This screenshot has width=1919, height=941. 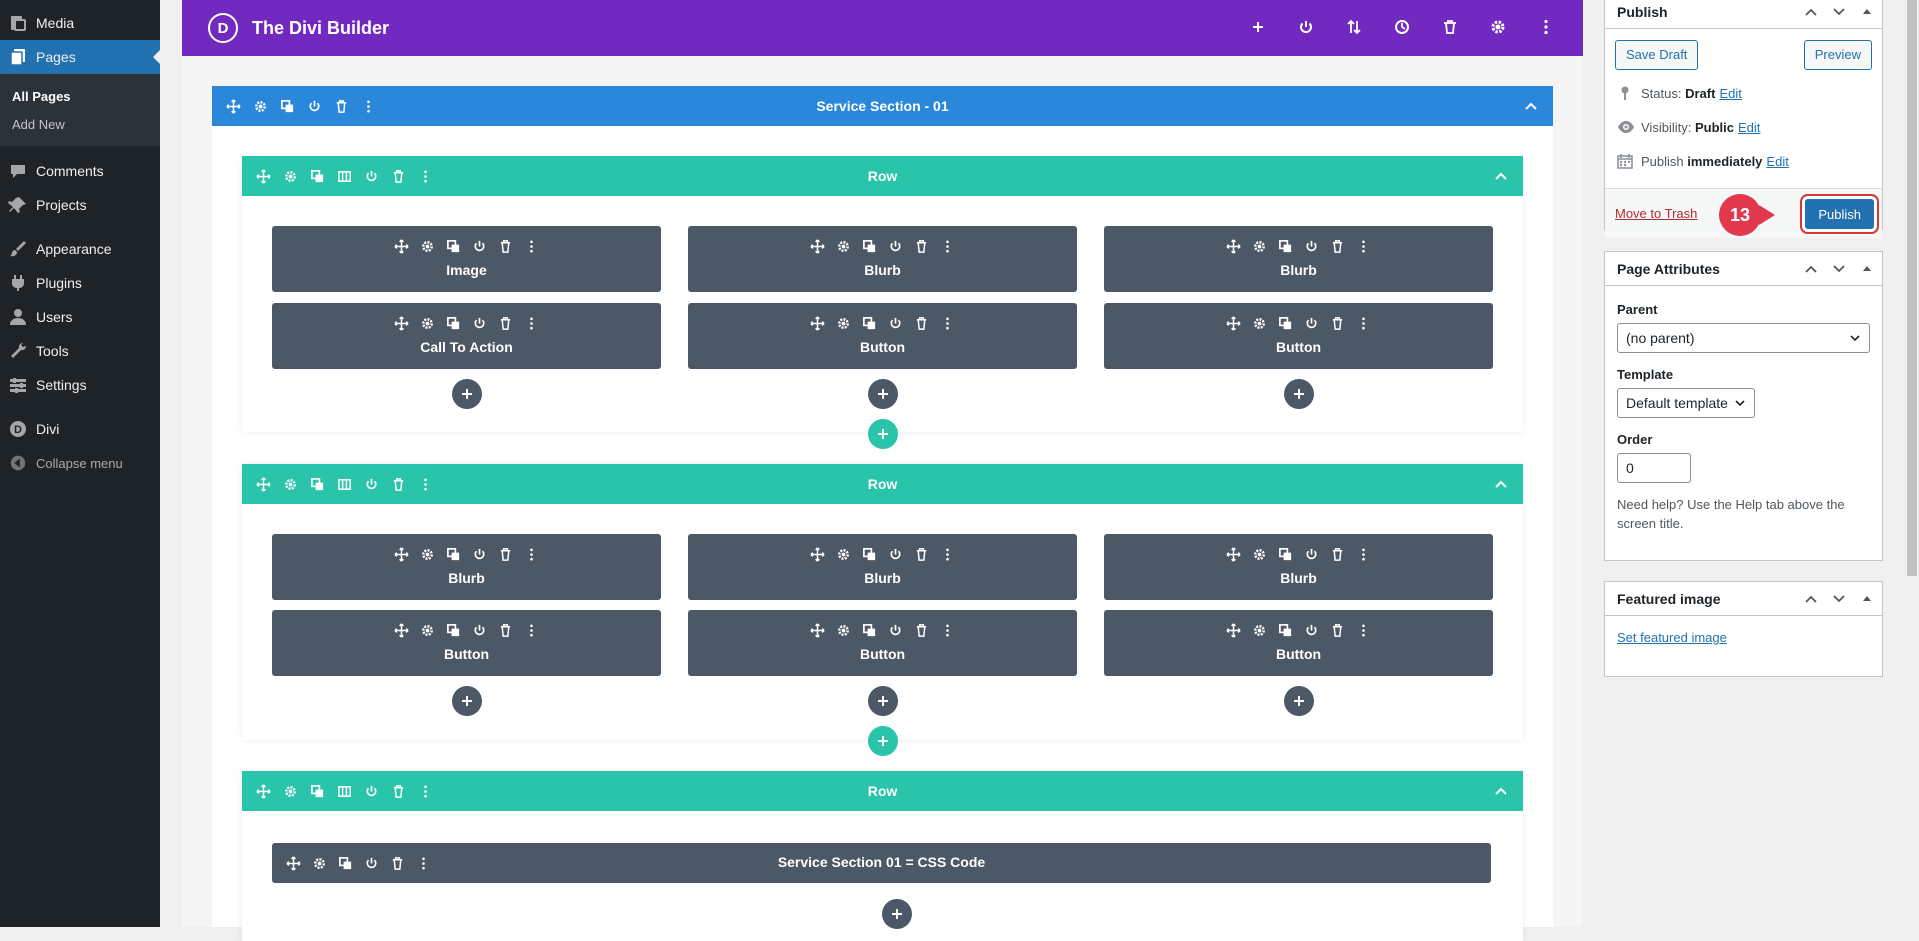 I want to click on module-blurb: Blurb, so click(x=1298, y=259).